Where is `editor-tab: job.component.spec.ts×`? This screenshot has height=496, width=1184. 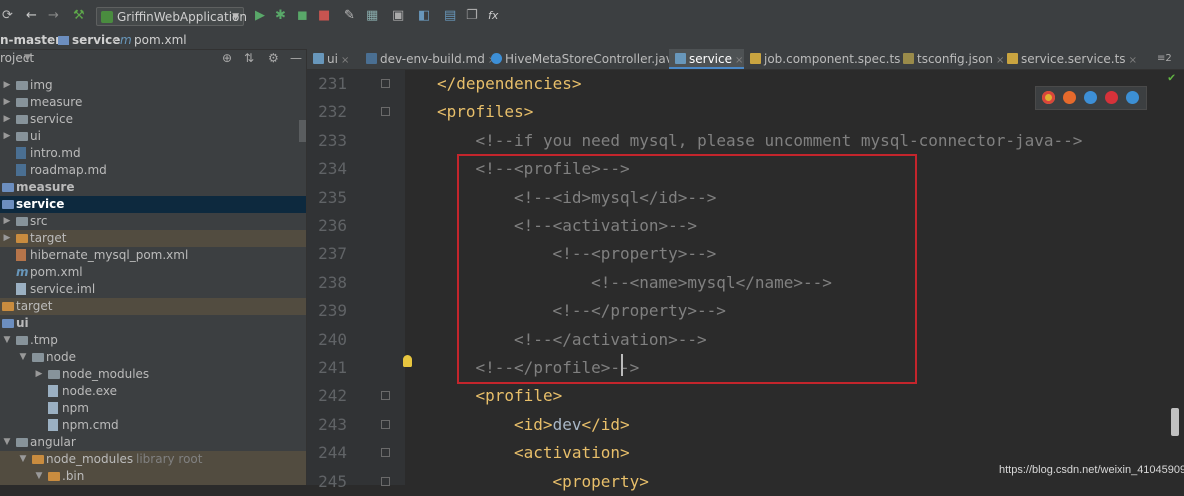
editor-tab: job.component.spec.ts× is located at coordinates (828, 59).